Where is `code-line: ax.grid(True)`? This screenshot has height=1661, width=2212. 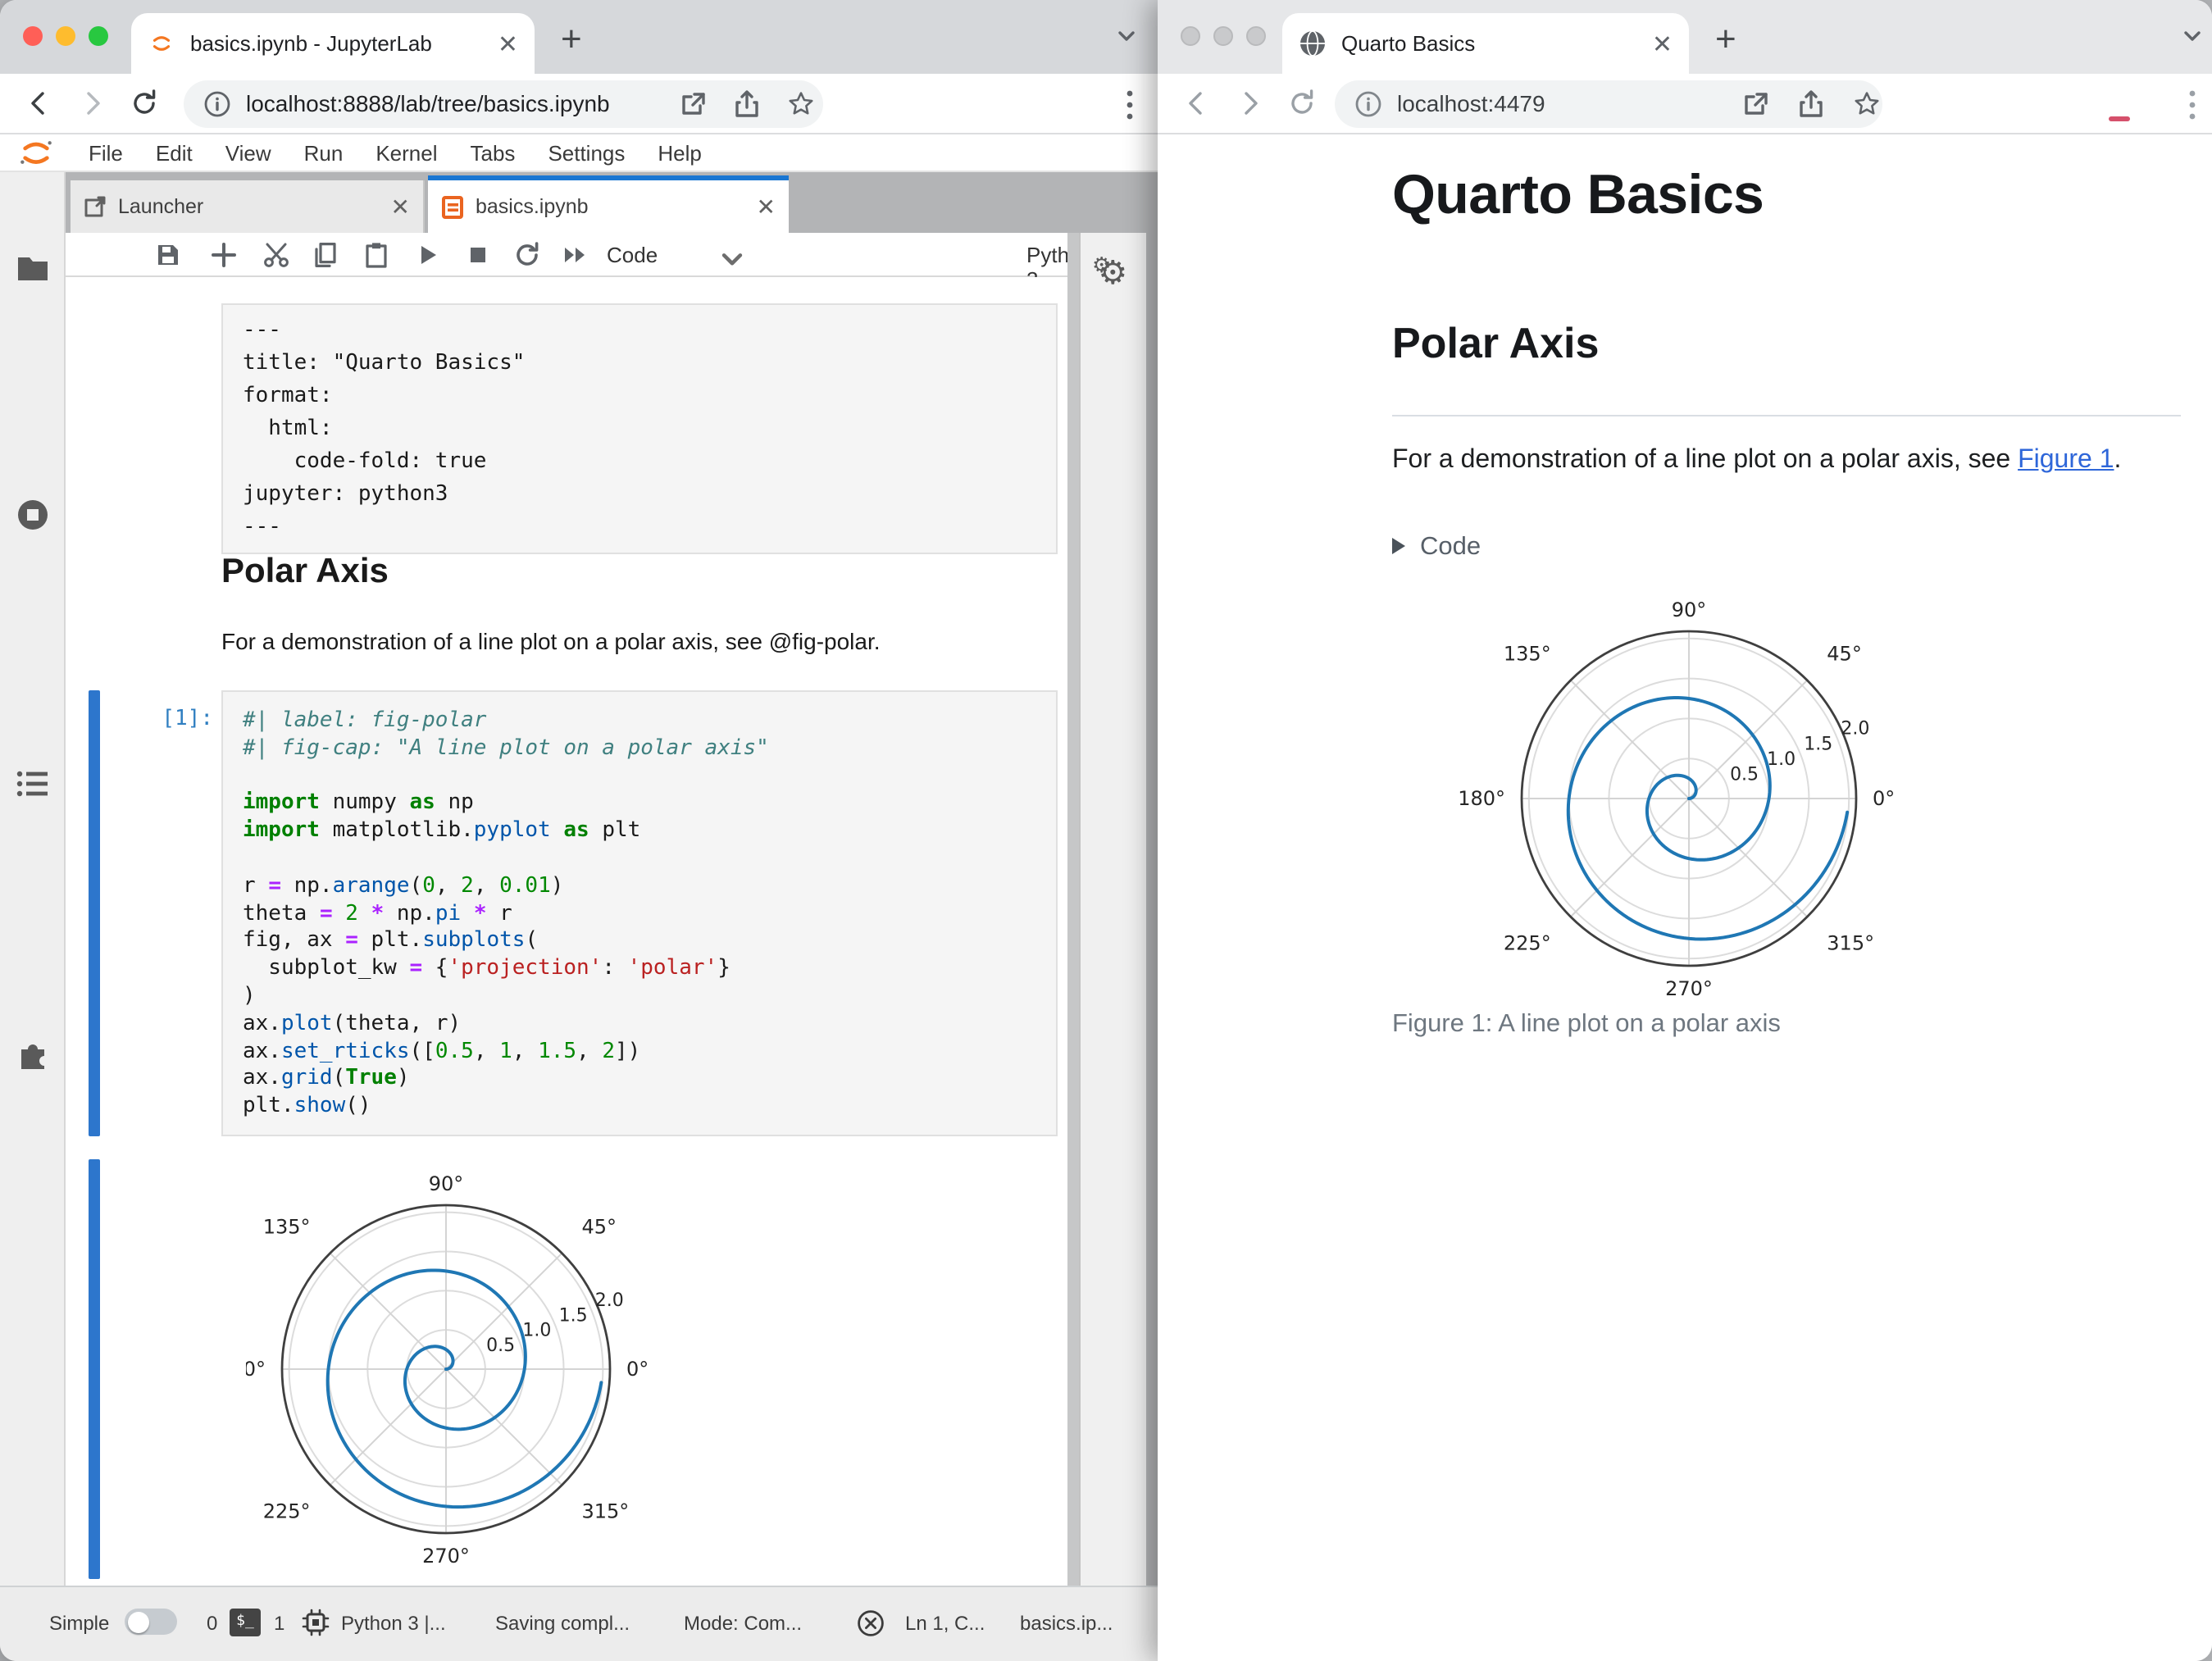
code-line: ax.grid(True) is located at coordinates (327, 1078).